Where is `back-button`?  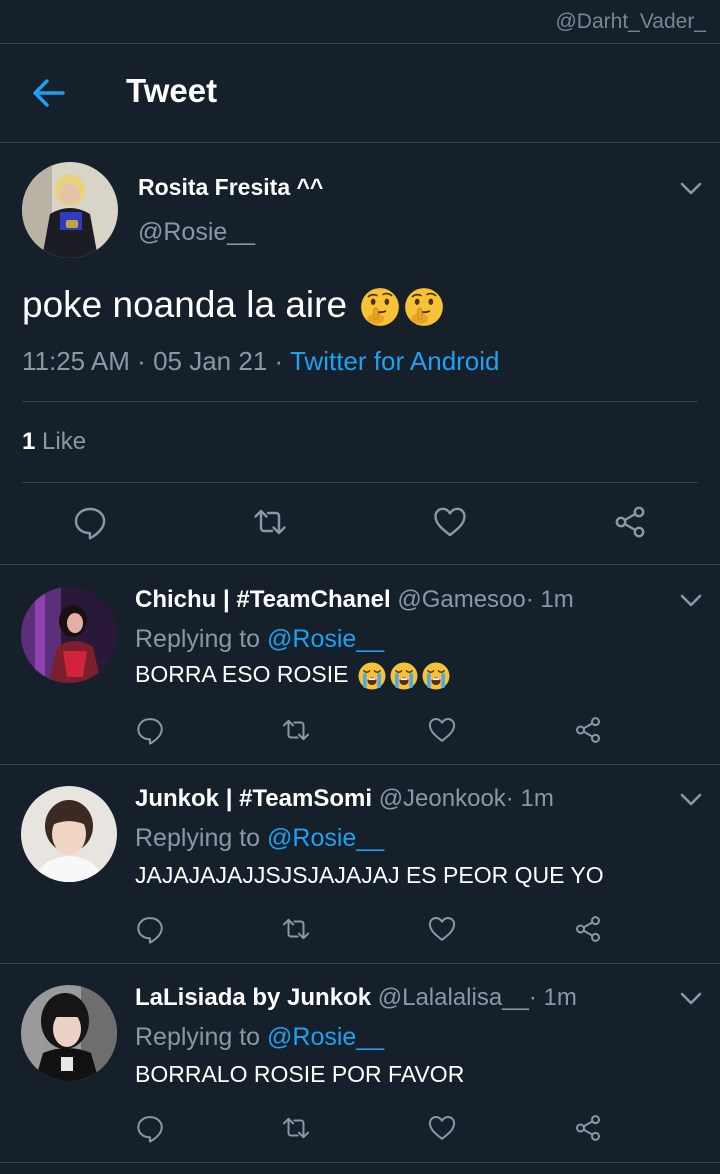 back-button is located at coordinates (49, 93).